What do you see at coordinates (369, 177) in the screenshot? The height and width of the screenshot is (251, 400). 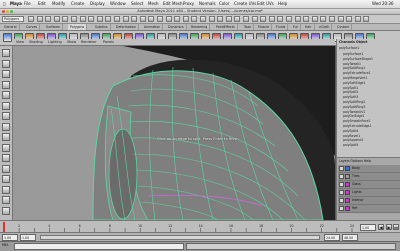 I see `layer-row: Tires` at bounding box center [369, 177].